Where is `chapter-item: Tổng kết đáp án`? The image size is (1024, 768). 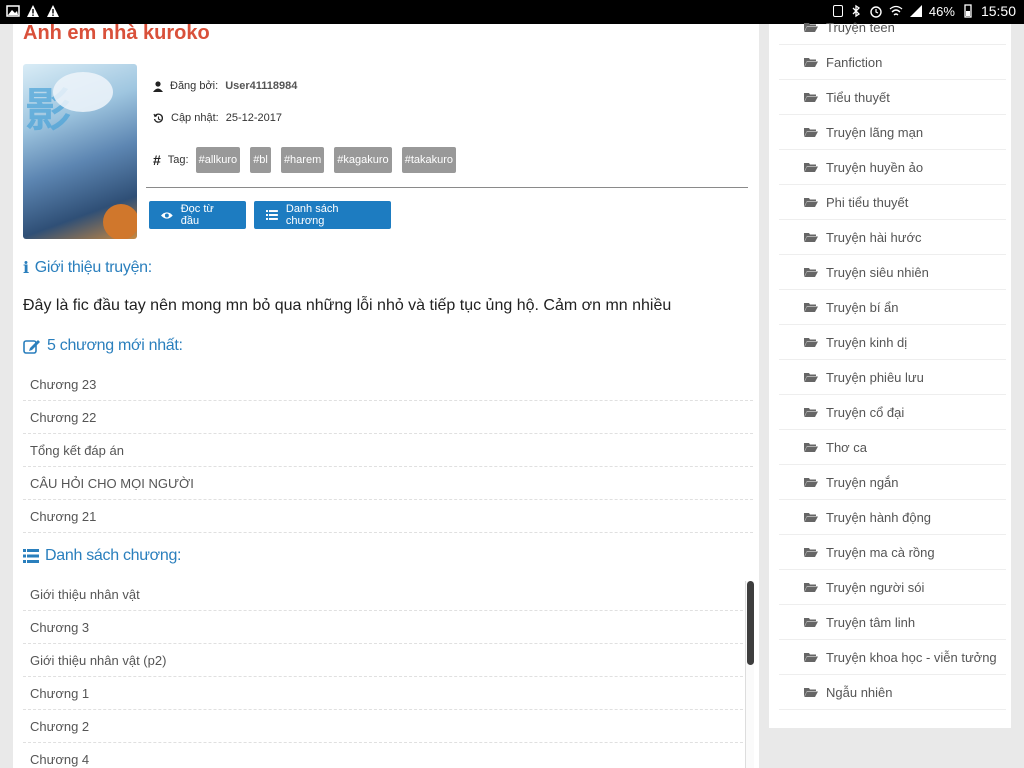
chapter-item: Tổng kết đáp án is located at coordinates (388, 450).